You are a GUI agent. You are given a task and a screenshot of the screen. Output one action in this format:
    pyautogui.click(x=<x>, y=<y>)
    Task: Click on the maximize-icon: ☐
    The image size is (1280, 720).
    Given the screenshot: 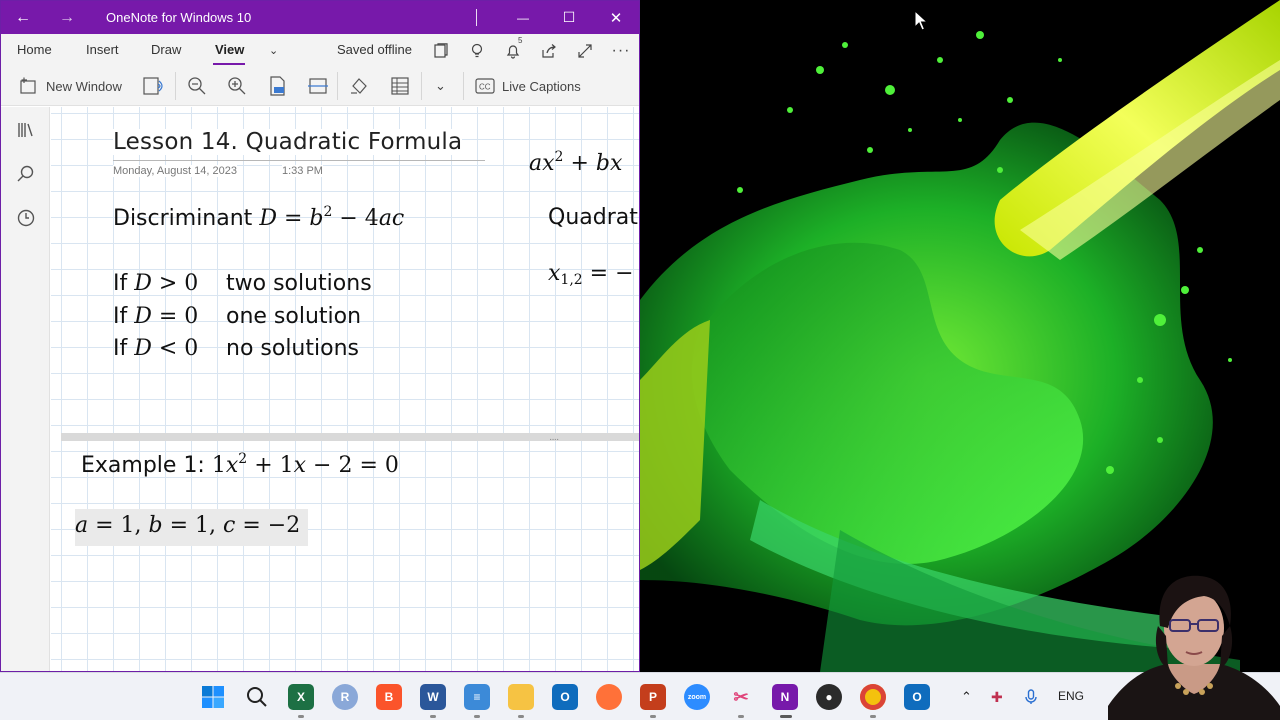 What is the action you would take?
    pyautogui.click(x=569, y=17)
    